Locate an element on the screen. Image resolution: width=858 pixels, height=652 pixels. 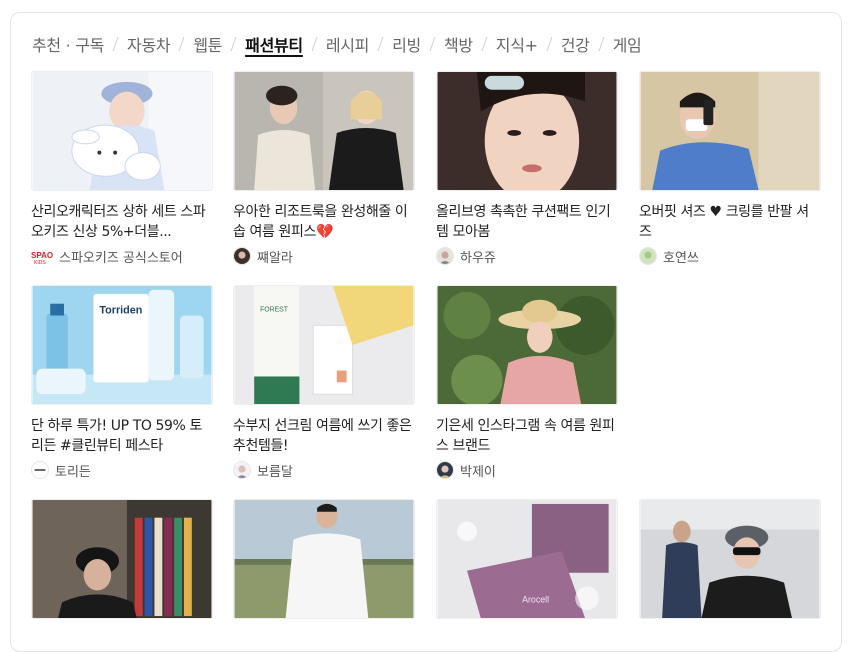
card-source: 쨰알라 is located at coordinates (324, 256).